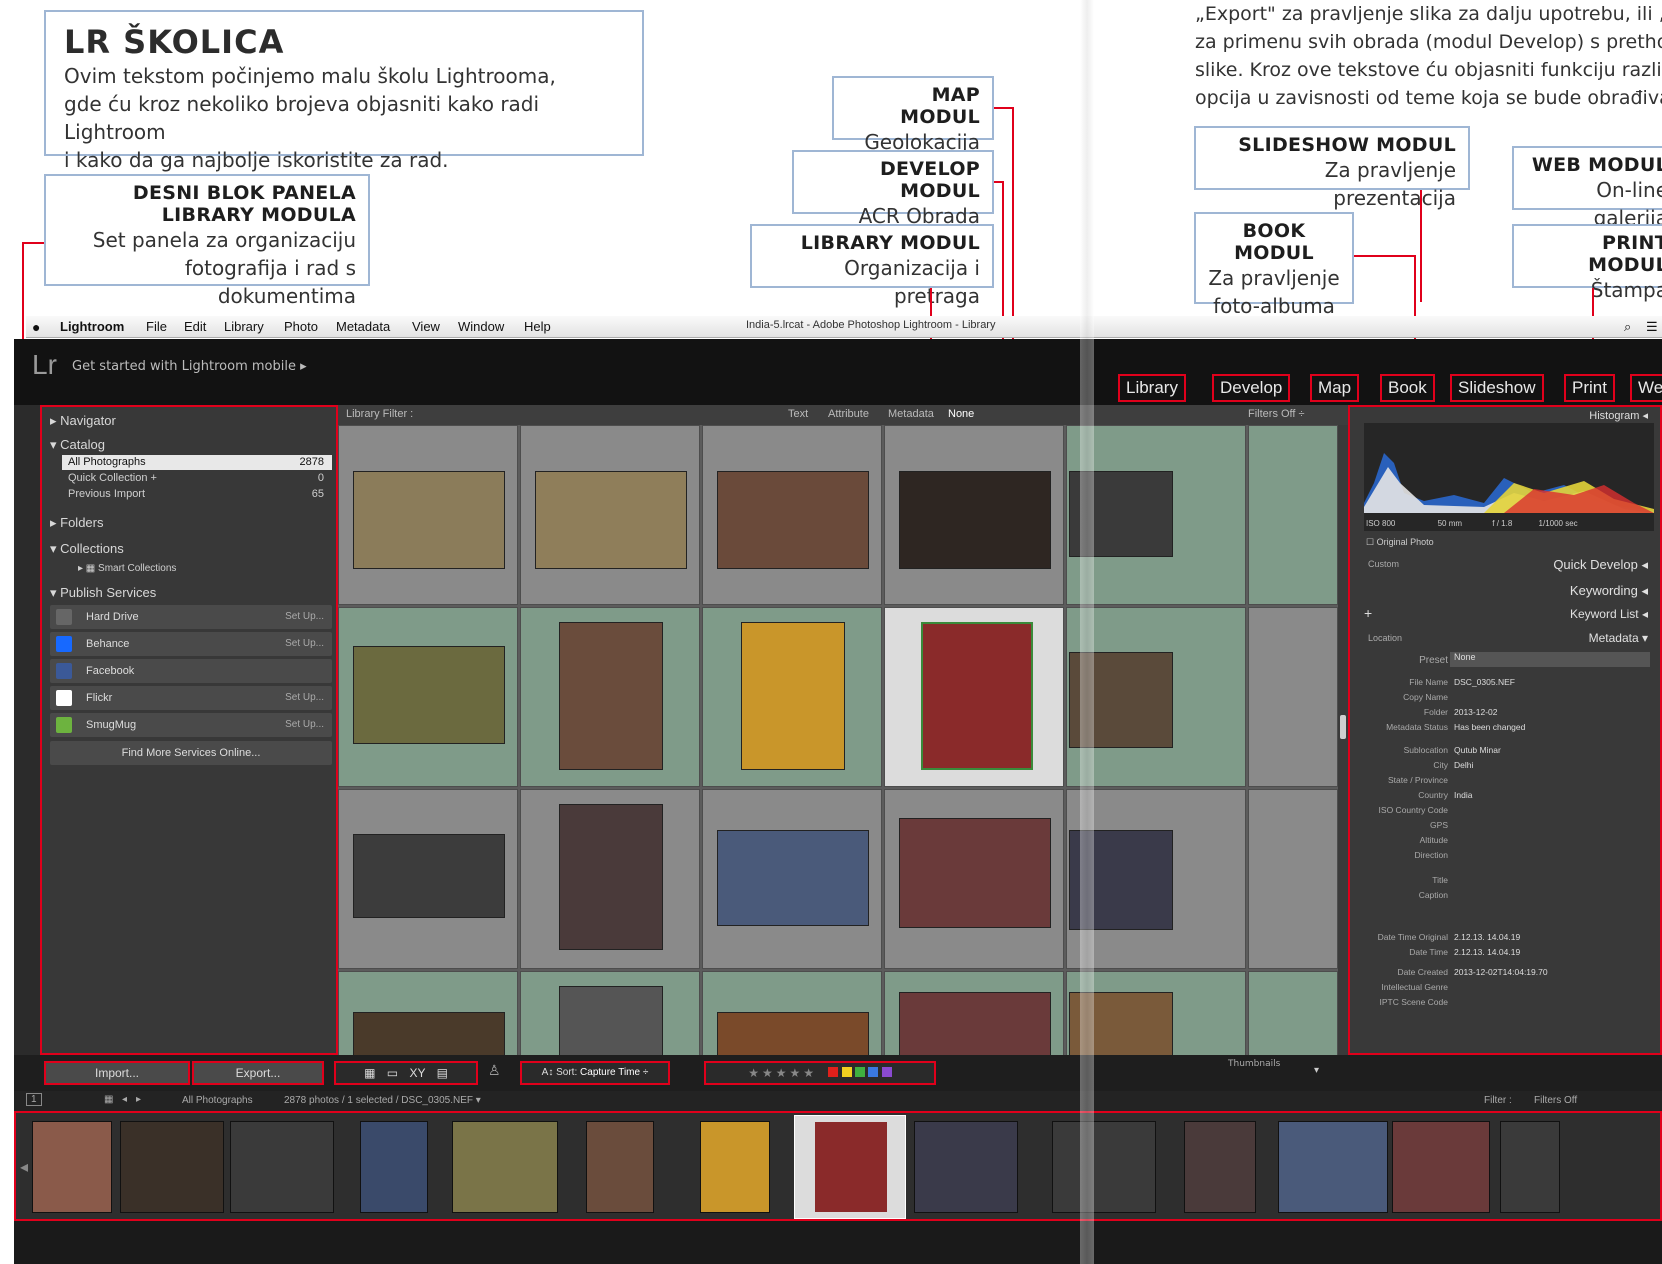  I want to click on painter-icon: ♙, so click(494, 1071).